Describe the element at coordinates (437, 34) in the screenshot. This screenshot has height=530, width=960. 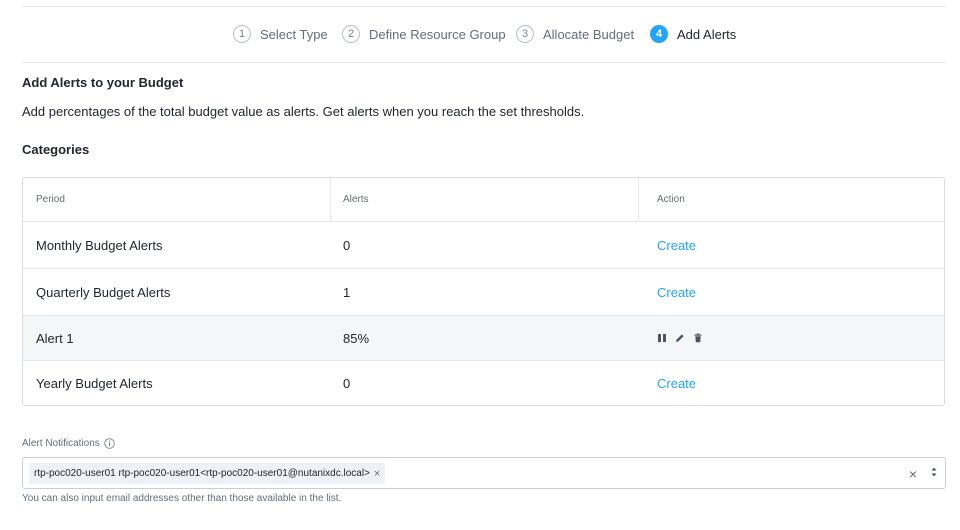
I see `step-label: Define Resource Group` at that location.